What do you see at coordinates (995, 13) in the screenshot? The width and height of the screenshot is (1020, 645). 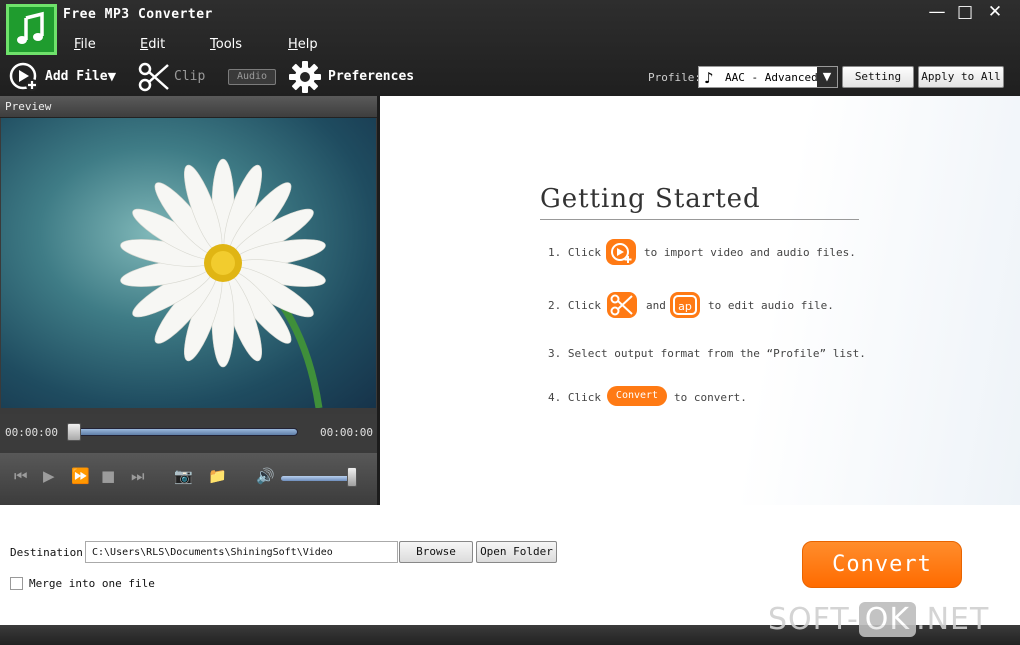 I see `close-button: ✕` at bounding box center [995, 13].